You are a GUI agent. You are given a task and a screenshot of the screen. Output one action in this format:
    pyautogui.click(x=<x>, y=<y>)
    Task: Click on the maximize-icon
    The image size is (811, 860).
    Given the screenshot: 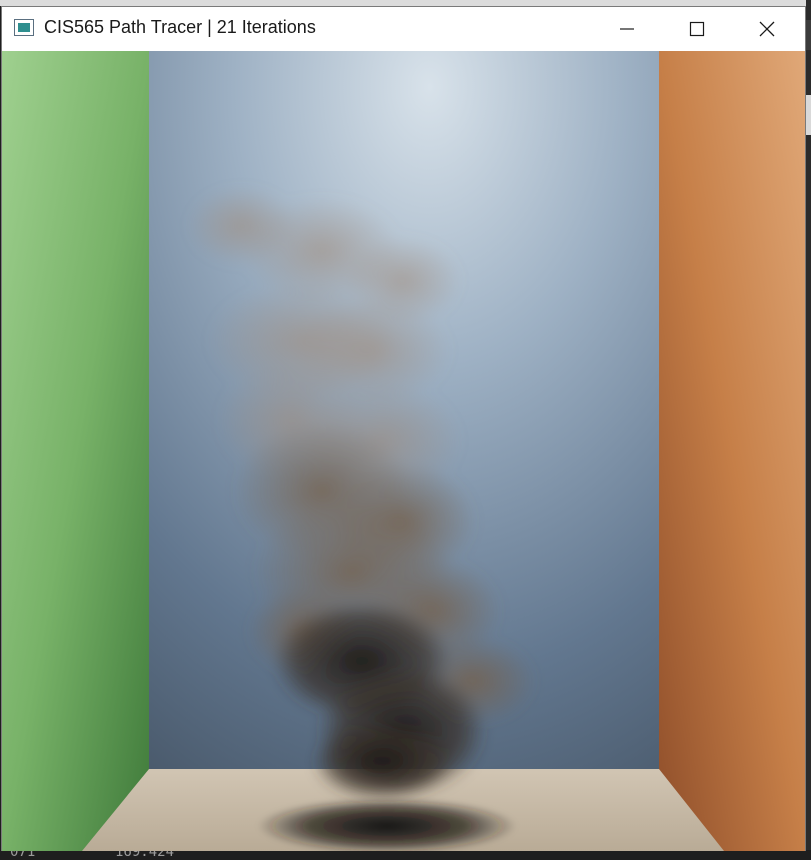 What is the action you would take?
    pyautogui.click(x=697, y=29)
    